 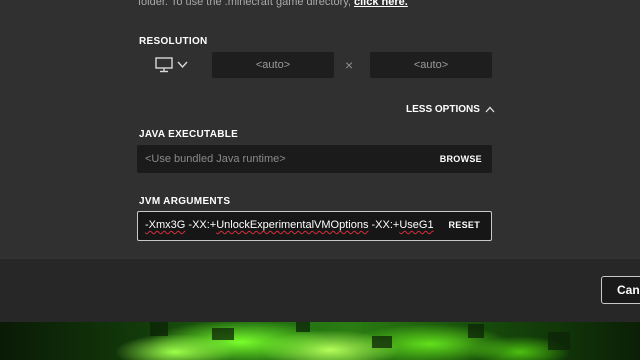 What do you see at coordinates (173, 41) in the screenshot?
I see `resolution-label: RESOLUTION` at bounding box center [173, 41].